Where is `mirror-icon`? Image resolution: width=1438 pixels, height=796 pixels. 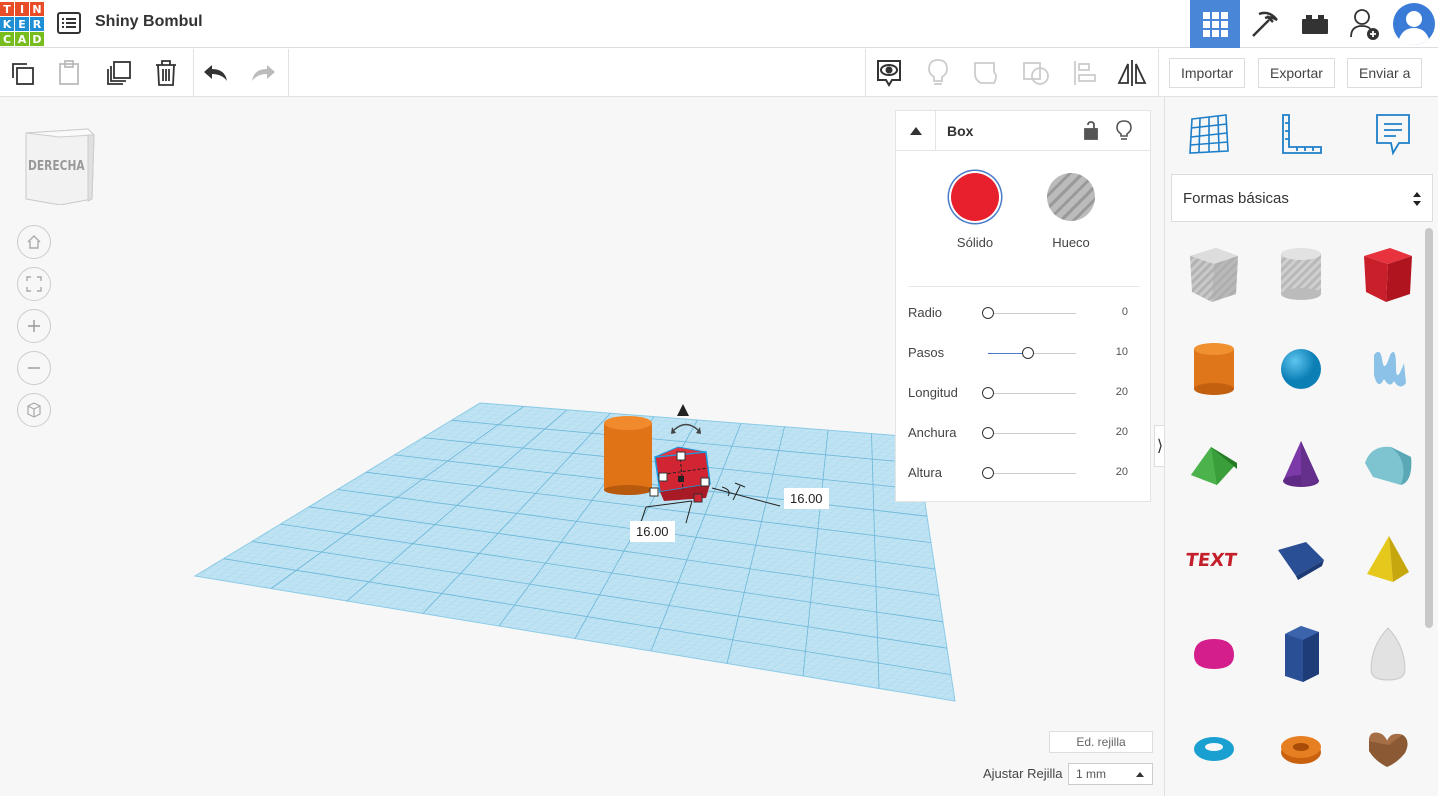
mirror-icon is located at coordinates (1132, 73).